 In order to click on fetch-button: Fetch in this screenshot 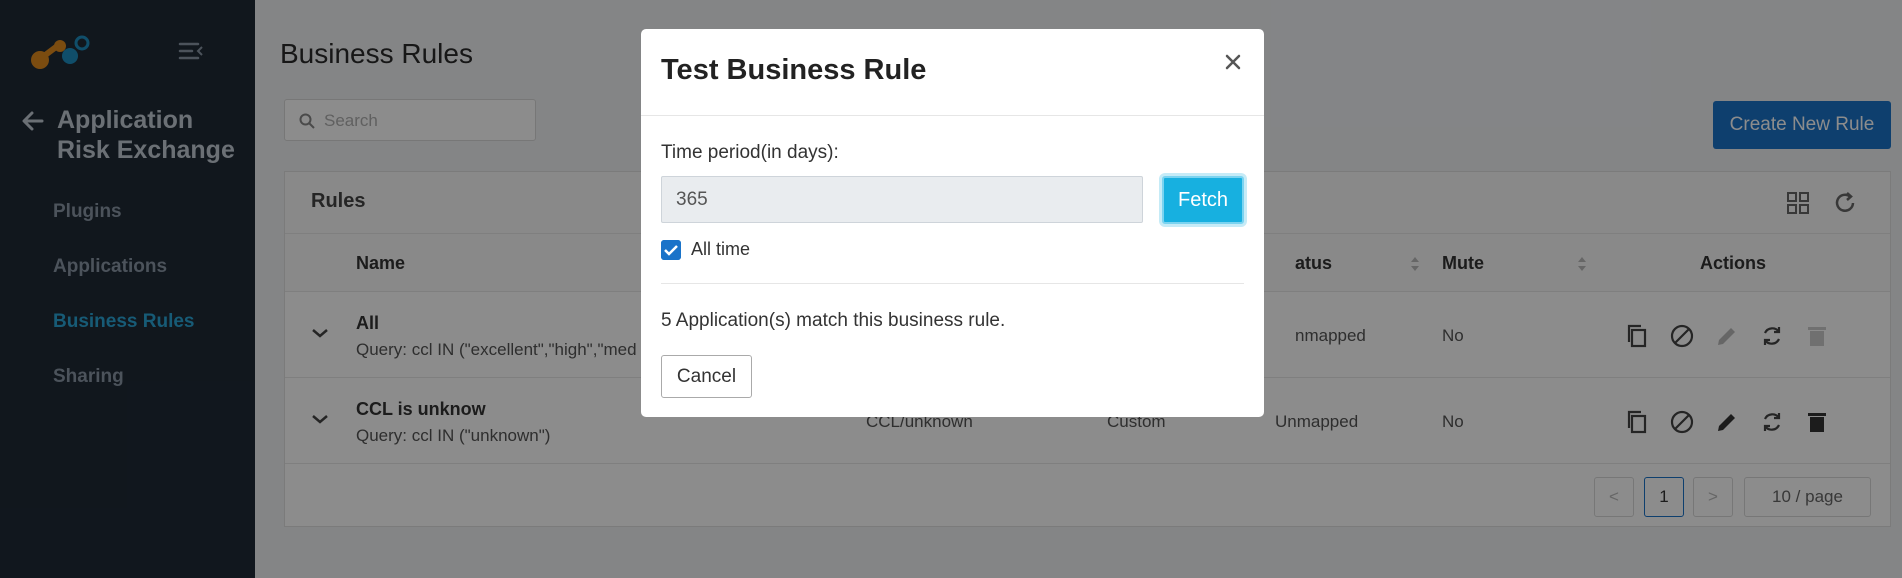, I will do `click(1203, 200)`.